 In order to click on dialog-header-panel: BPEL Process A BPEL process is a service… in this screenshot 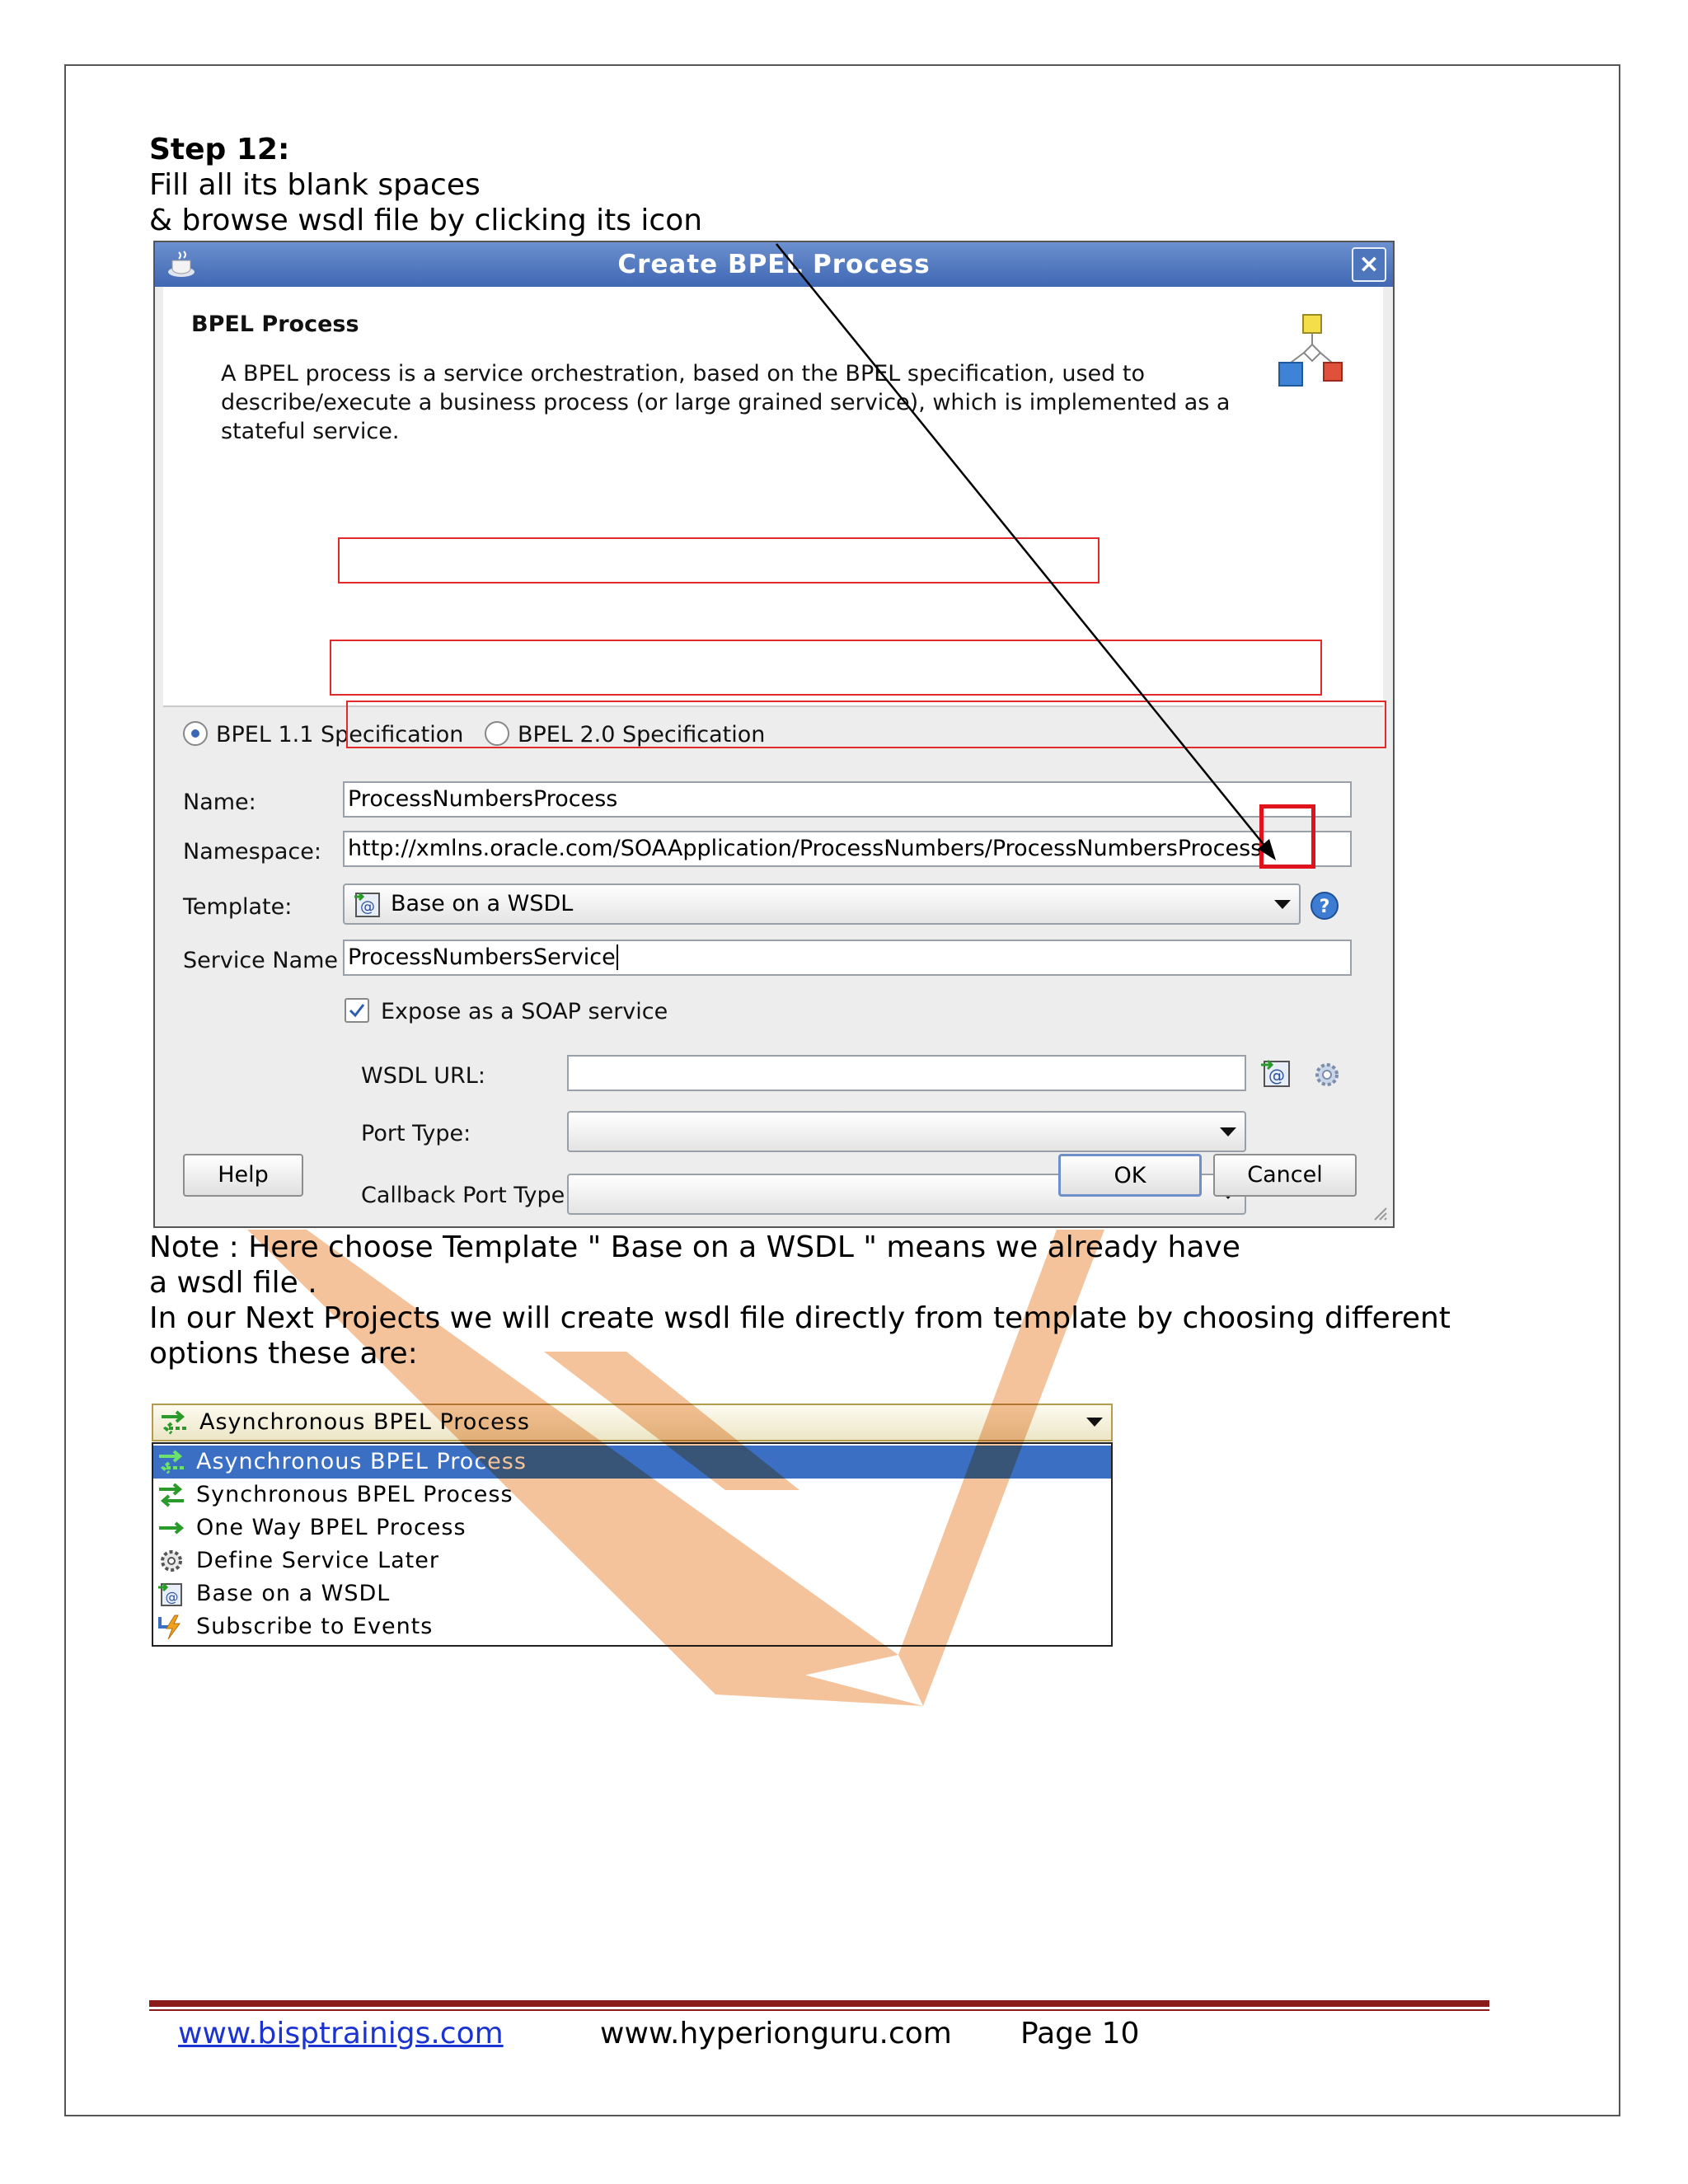, I will do `click(773, 496)`.